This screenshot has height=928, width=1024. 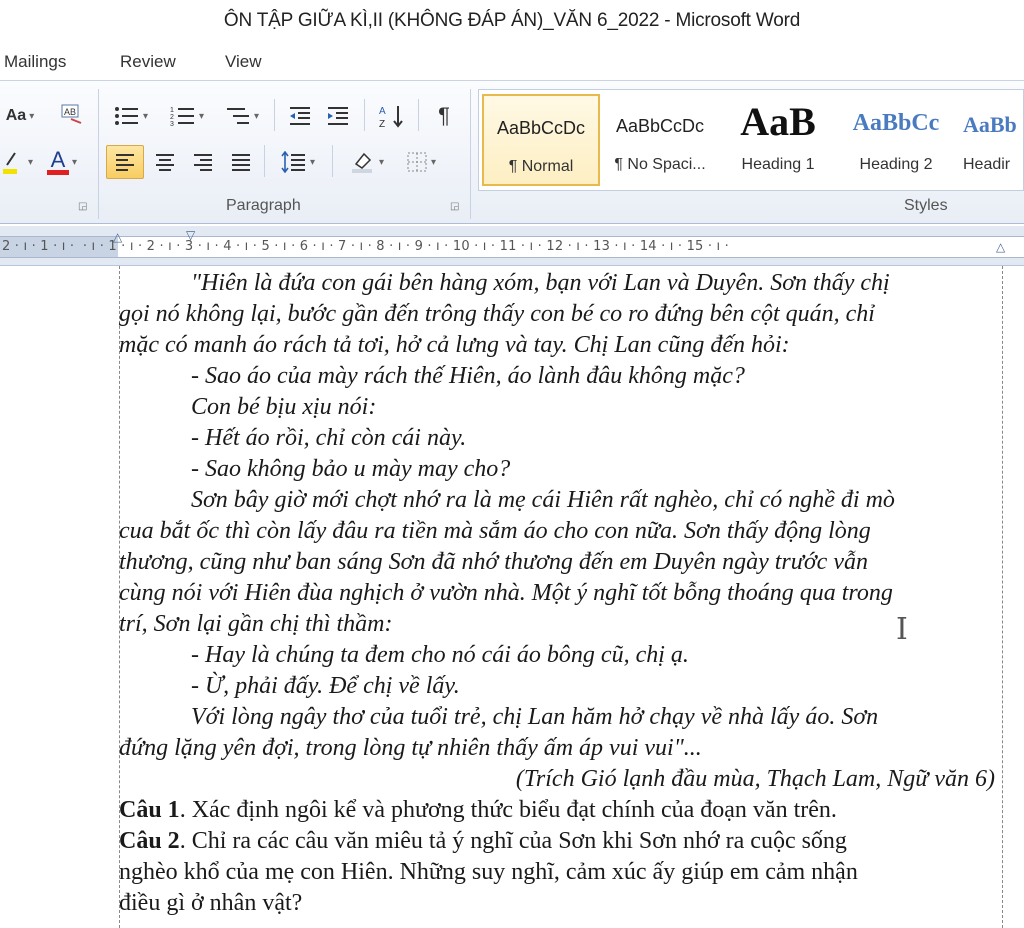 I want to click on styles-group-label: Styles, so click(x=926, y=205).